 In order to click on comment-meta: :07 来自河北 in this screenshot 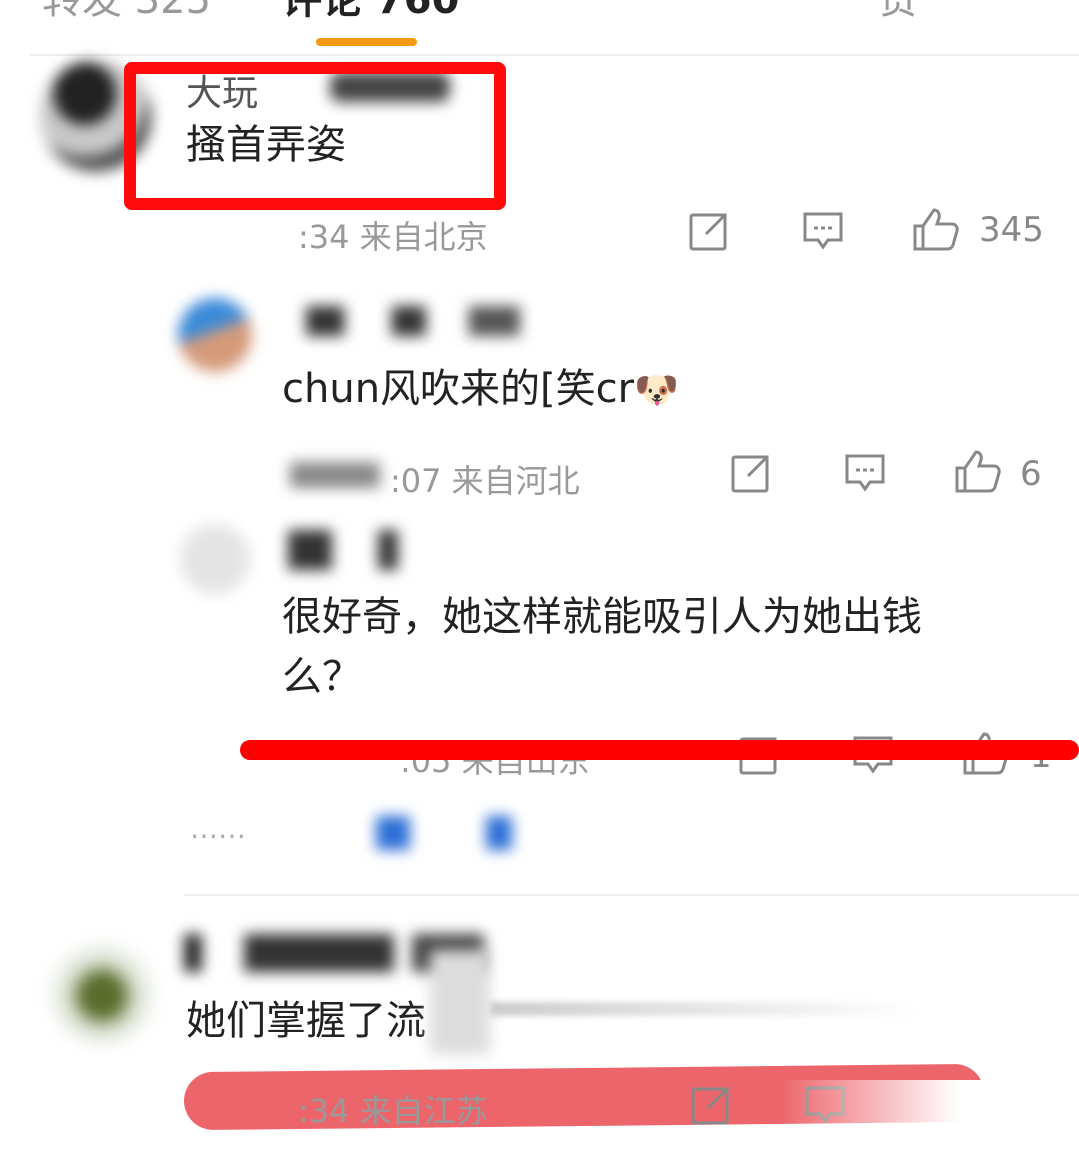, I will do `click(485, 479)`.